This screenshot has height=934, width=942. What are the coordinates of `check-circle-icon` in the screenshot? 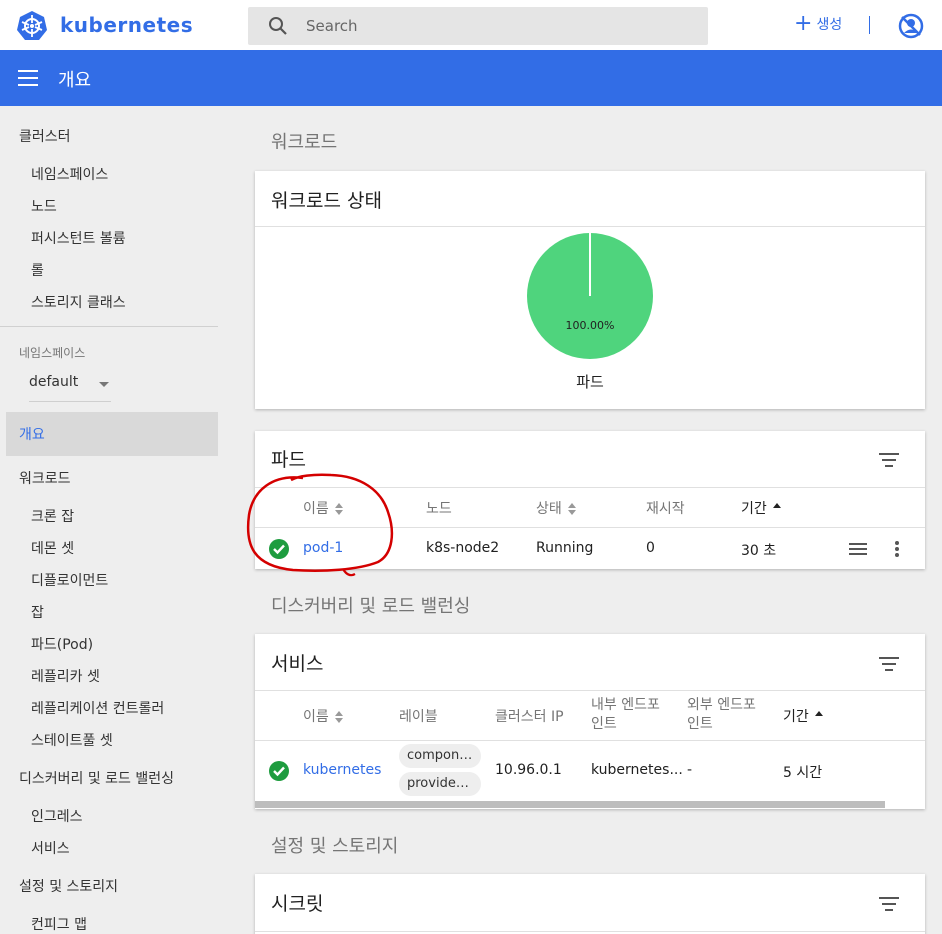 It's located at (279, 771).